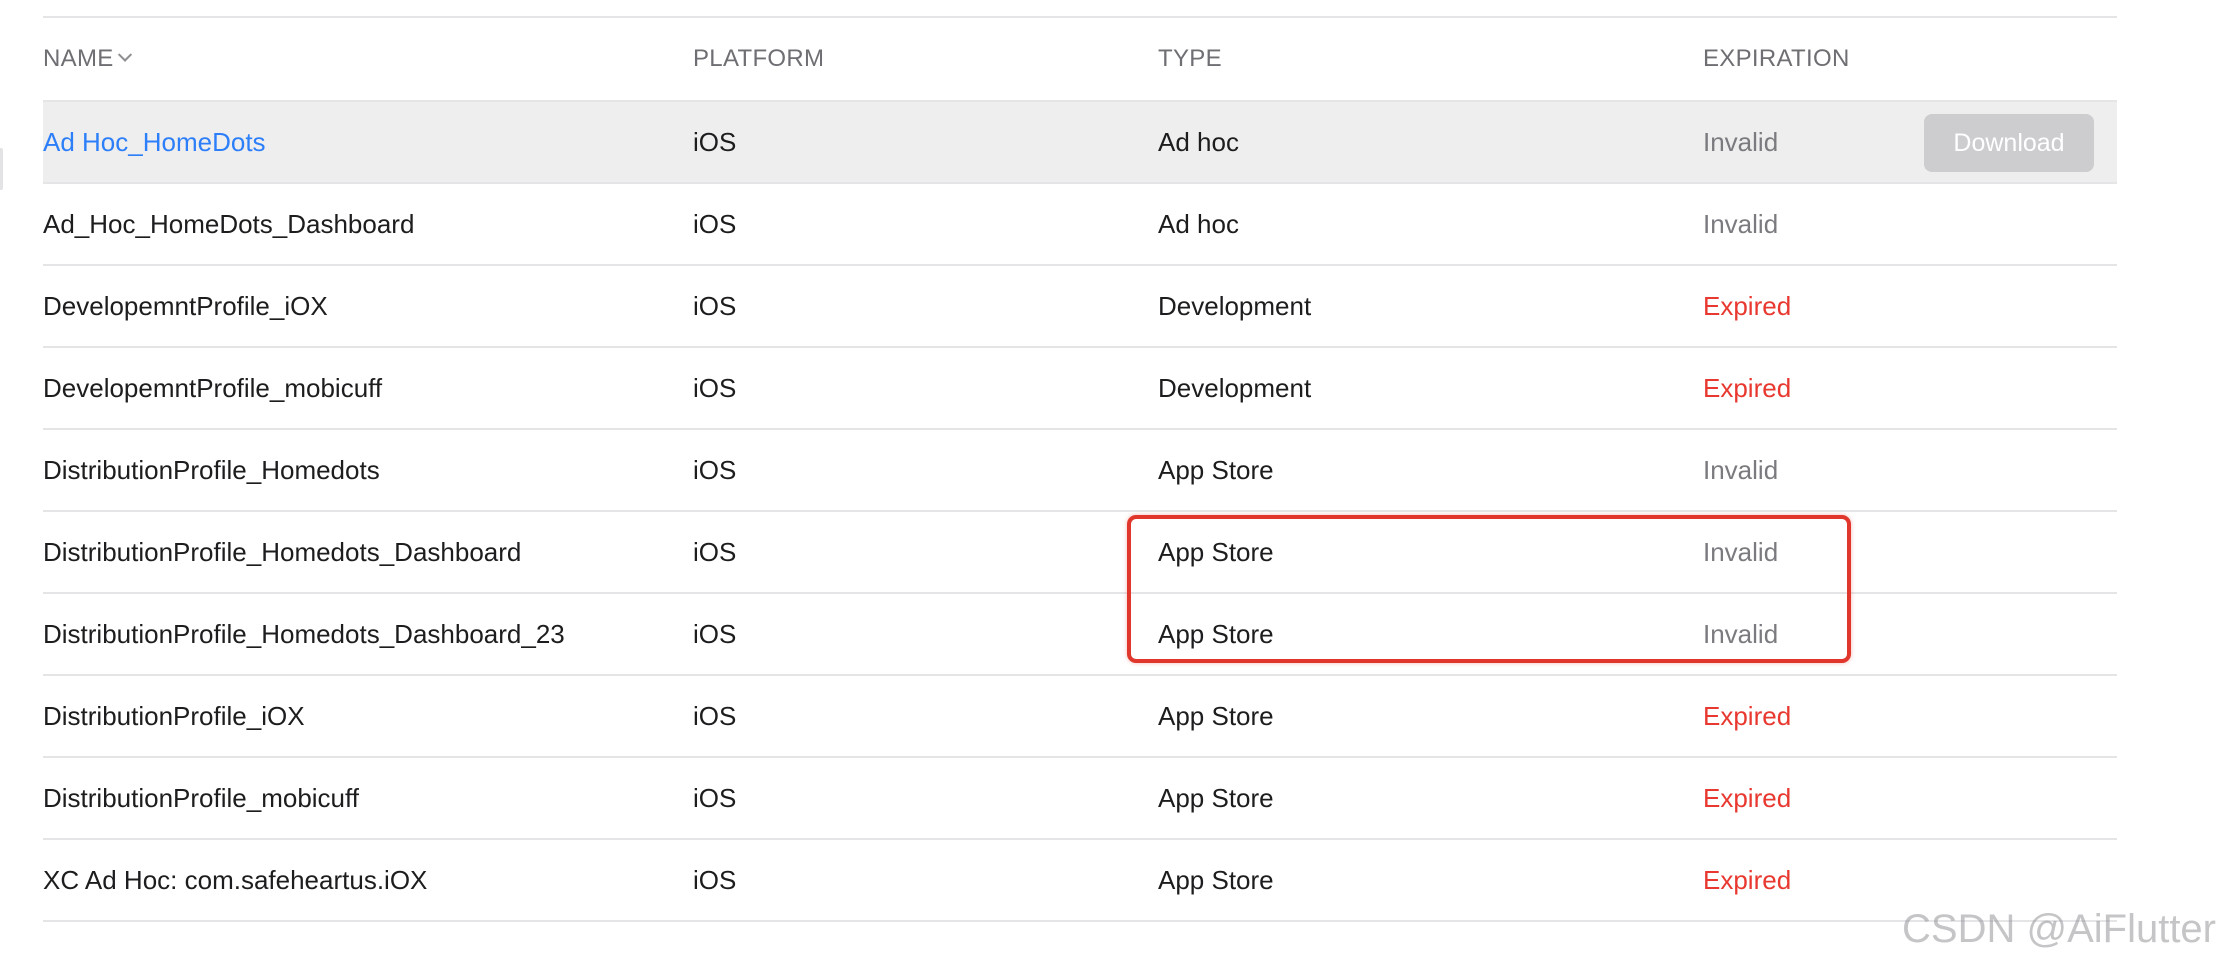 The height and width of the screenshot is (962, 2218). I want to click on profile-name: DistributionProfile_iOX, so click(174, 715).